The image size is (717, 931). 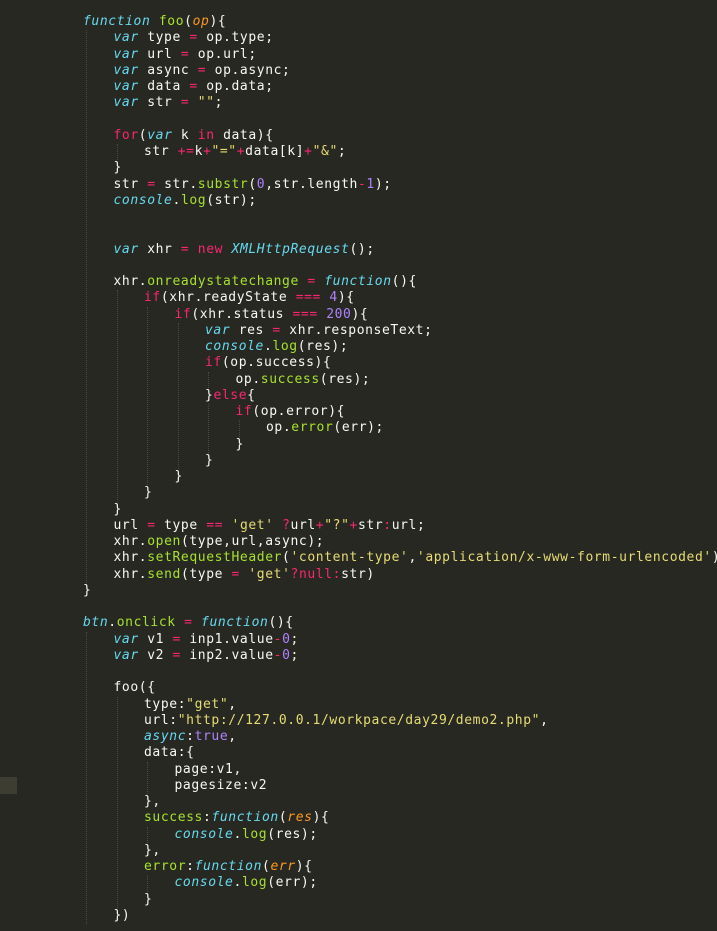 What do you see at coordinates (315, 574) in the screenshot?
I see `code-token: null` at bounding box center [315, 574].